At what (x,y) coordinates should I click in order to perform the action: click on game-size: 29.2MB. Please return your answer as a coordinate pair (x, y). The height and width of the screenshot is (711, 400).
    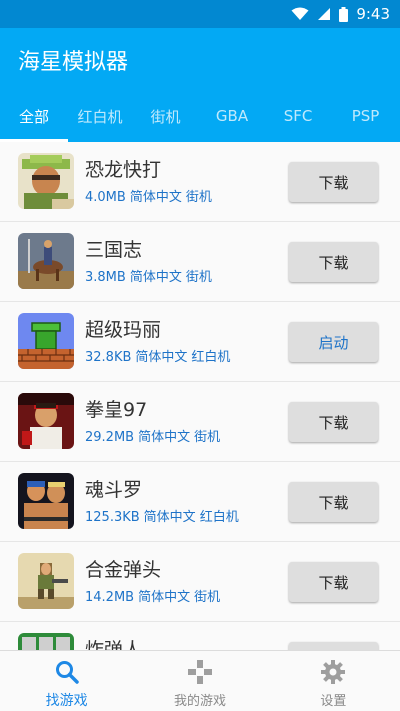
    Looking at the image, I should click on (110, 437).